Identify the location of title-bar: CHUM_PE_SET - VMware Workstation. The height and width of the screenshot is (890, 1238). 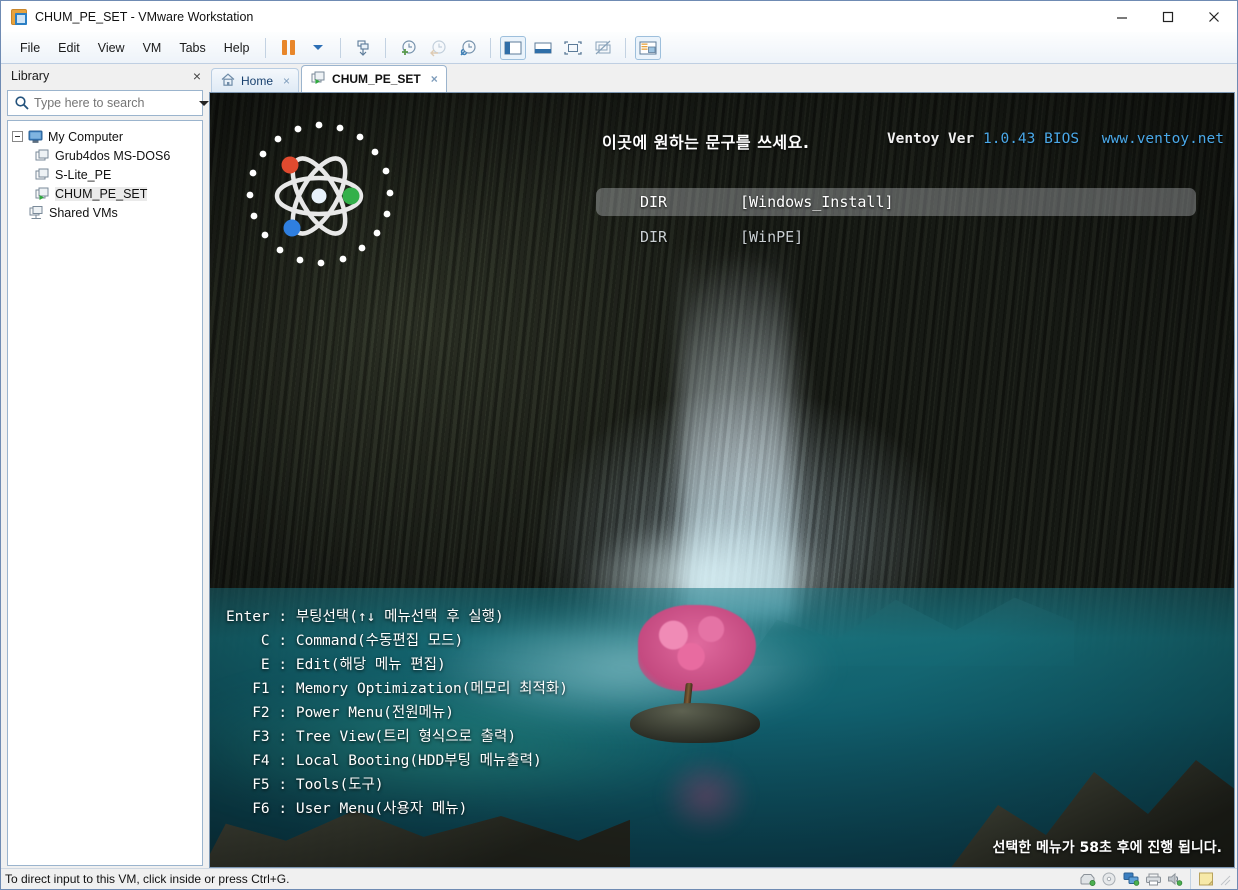
(619, 16).